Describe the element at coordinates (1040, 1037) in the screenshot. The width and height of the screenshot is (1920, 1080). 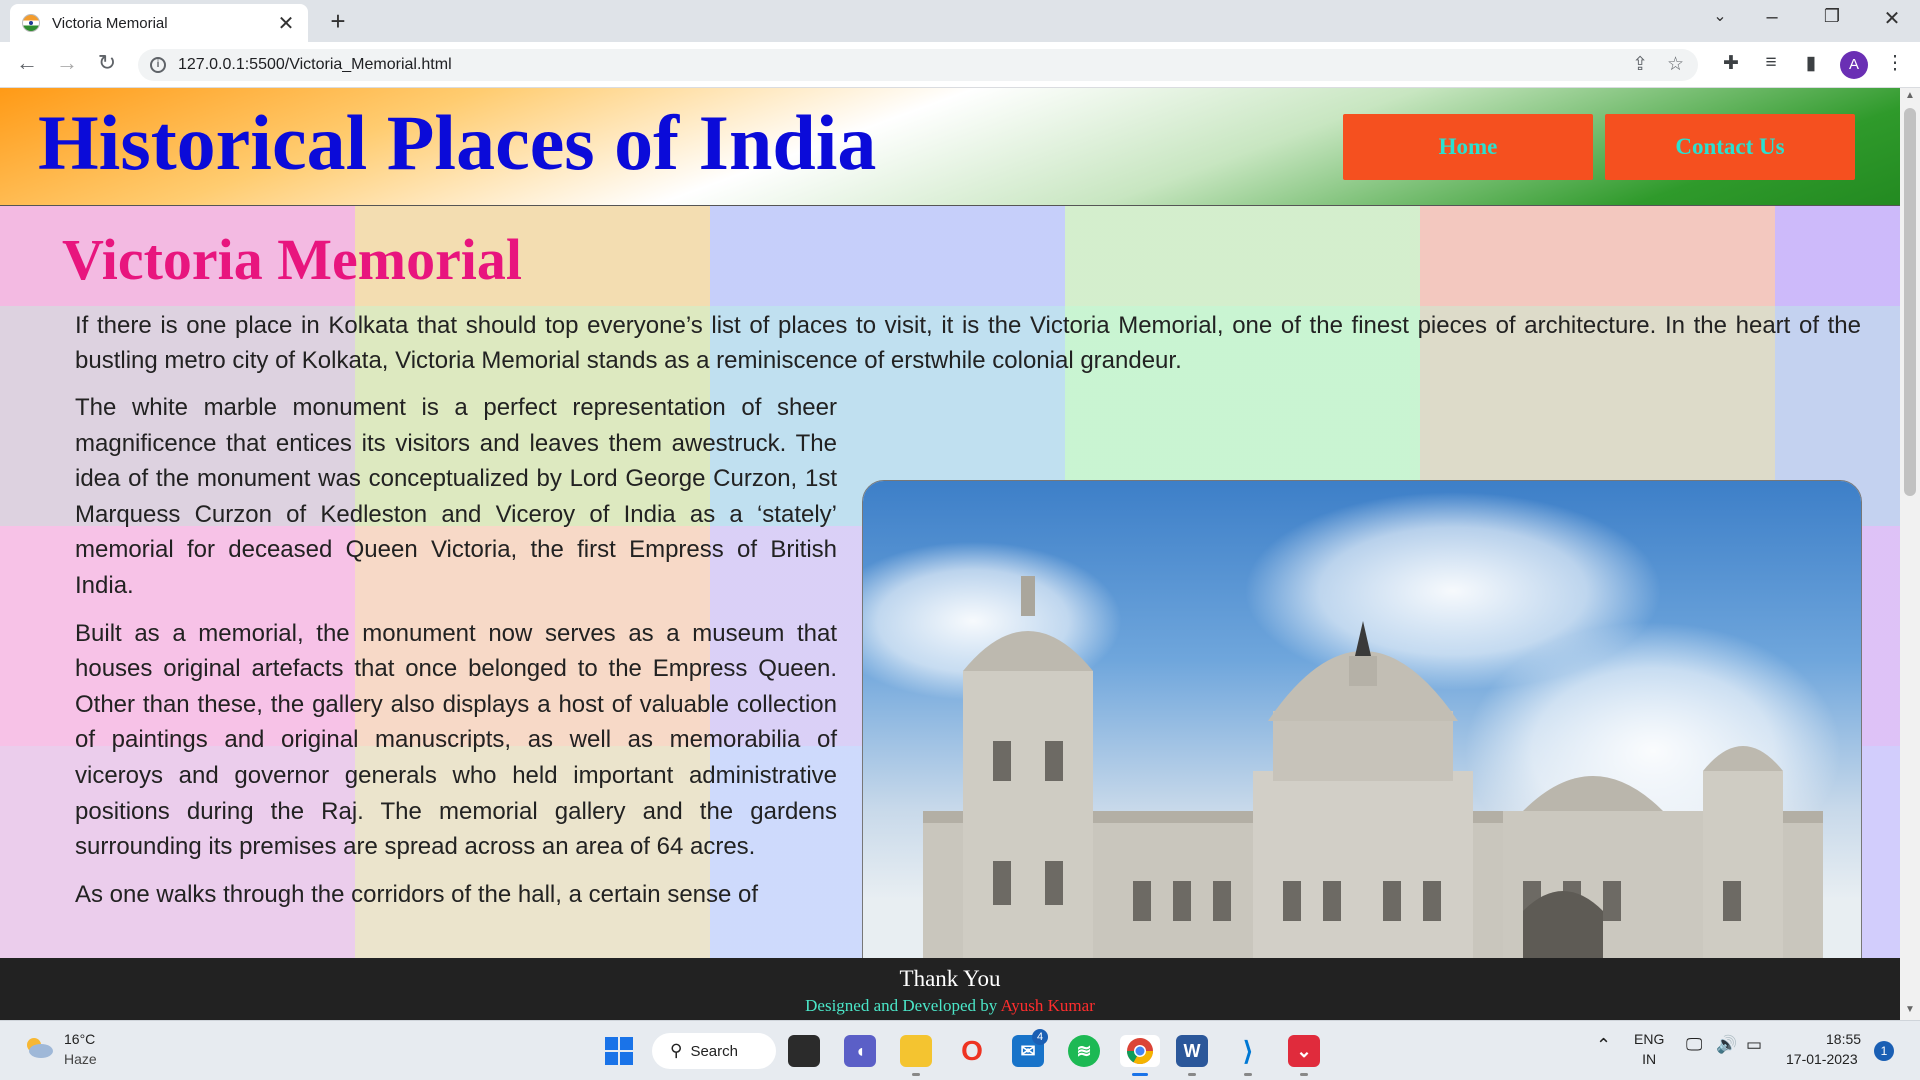
I see `mail-badge: 4` at that location.